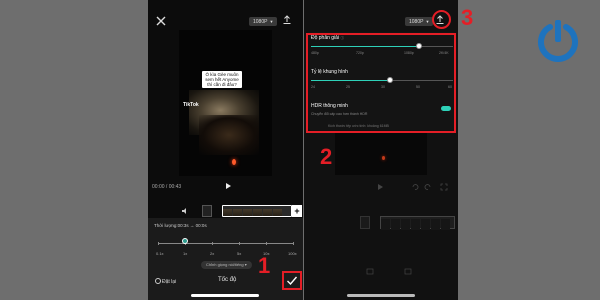 This screenshot has width=600, height=300. I want to click on speed-slider-knob, so click(185, 241).